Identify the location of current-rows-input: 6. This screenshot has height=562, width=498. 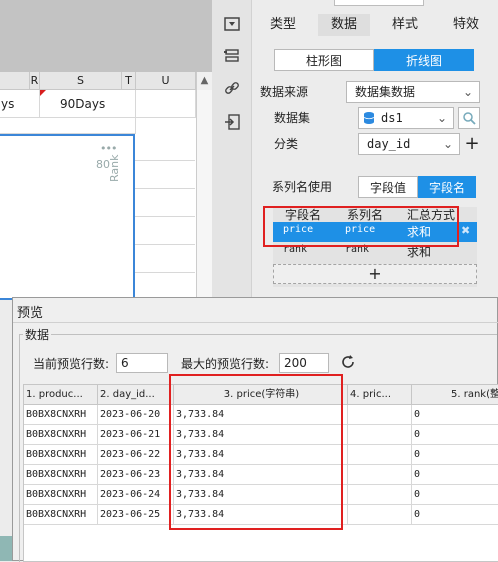
(142, 363).